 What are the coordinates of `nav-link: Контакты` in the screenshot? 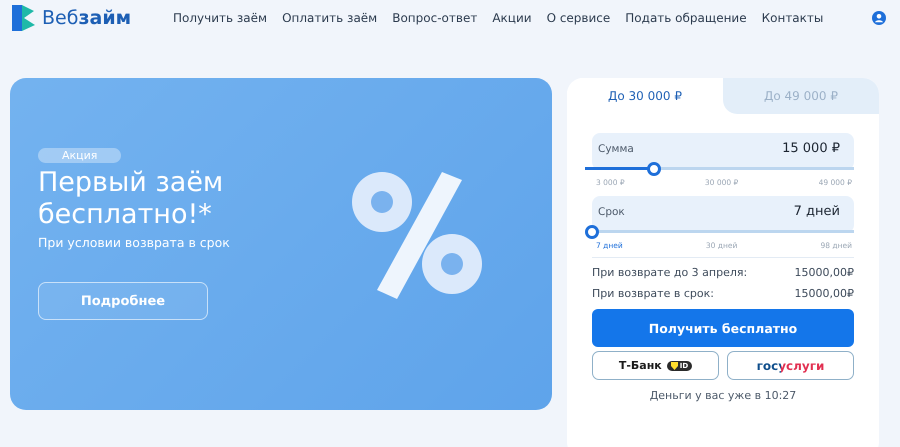 It's located at (793, 17).